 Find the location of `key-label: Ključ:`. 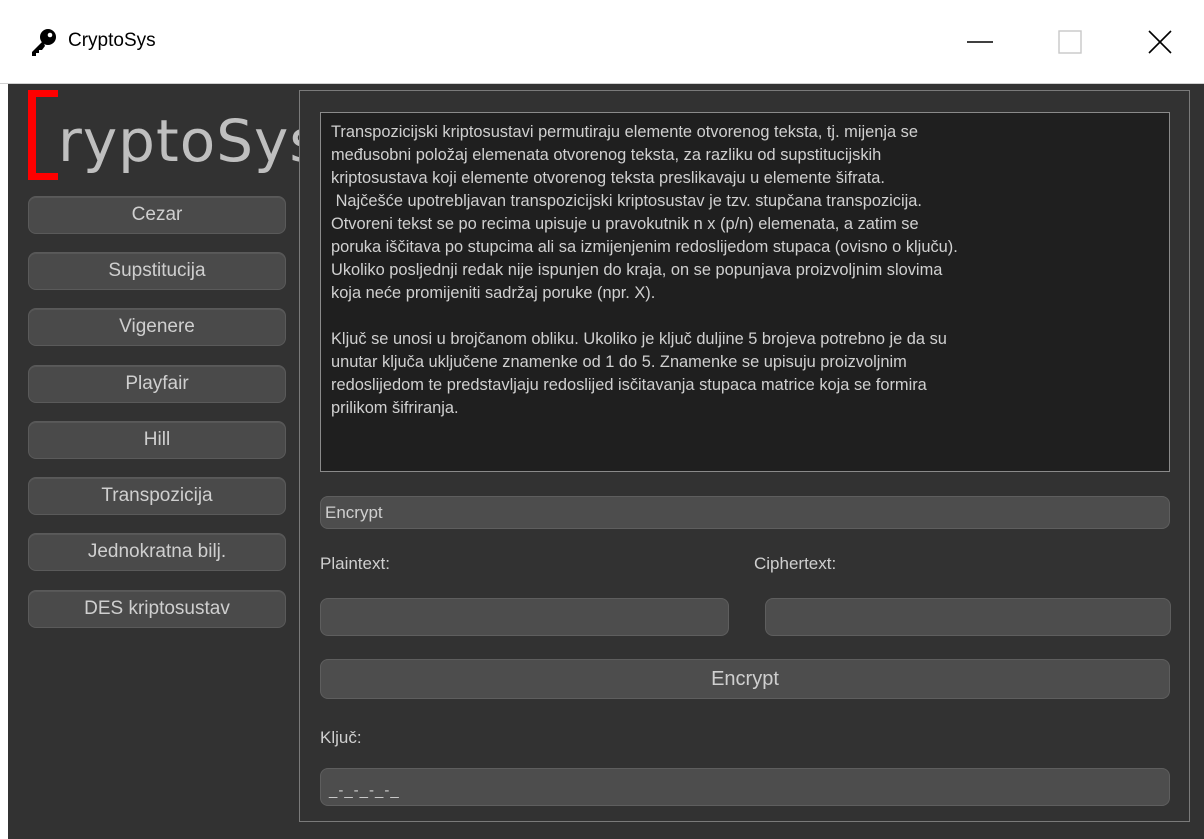

key-label: Ključ: is located at coordinates (341, 737).